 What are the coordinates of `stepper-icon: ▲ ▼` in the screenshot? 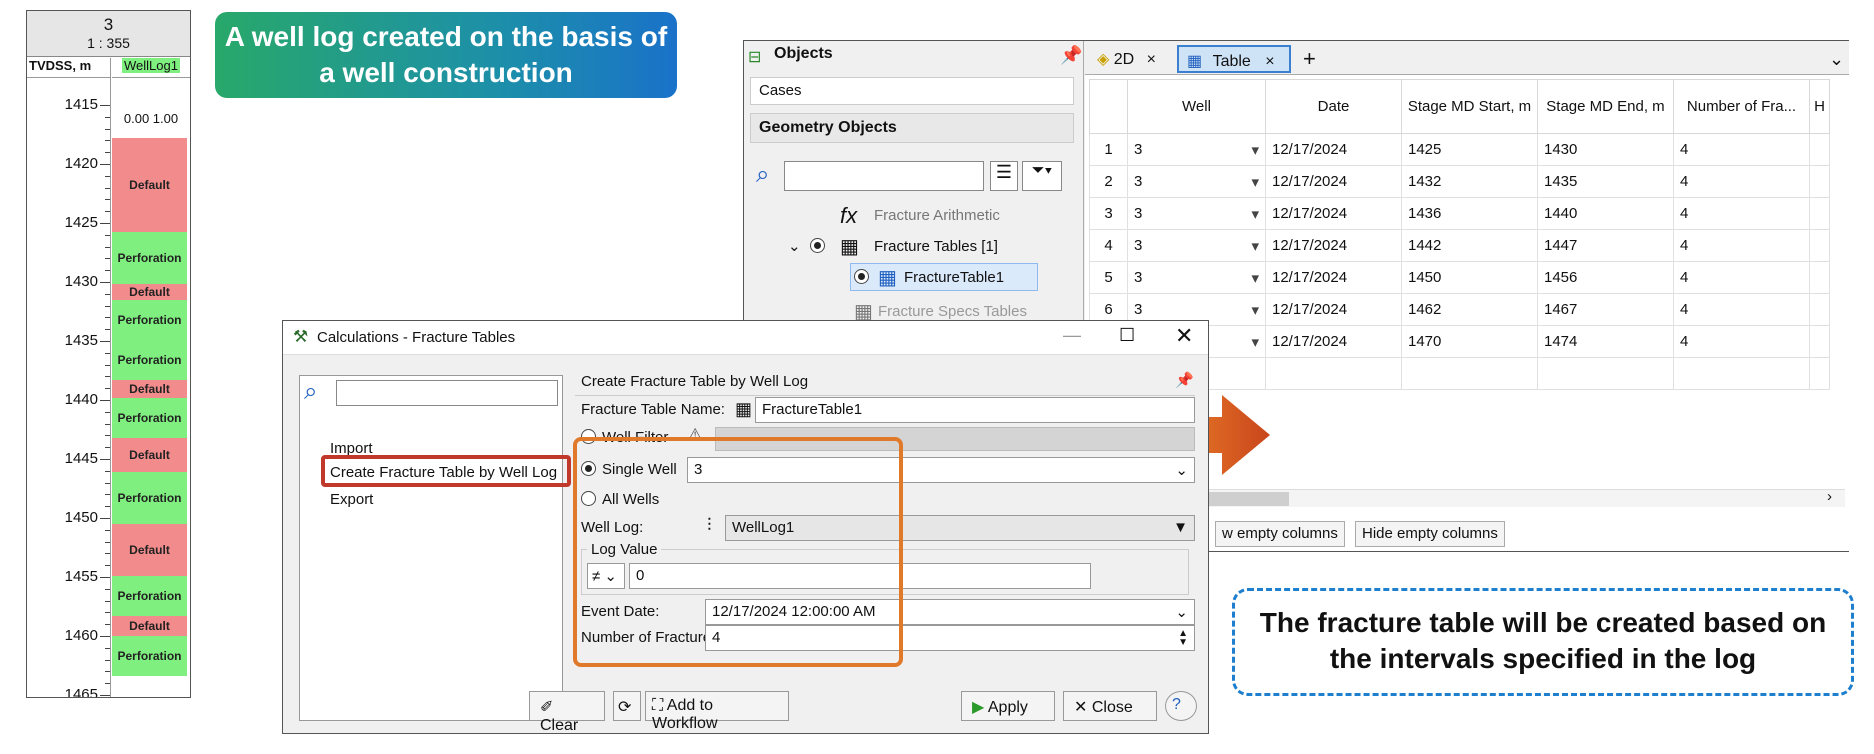 It's located at (1183, 638).